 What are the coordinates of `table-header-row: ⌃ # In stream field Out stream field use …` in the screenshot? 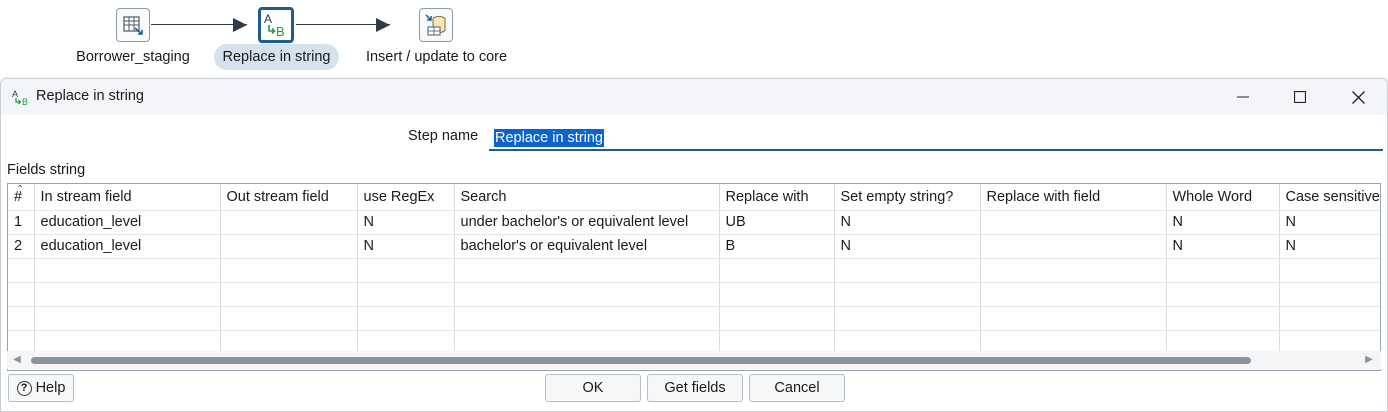 It's located at (694, 197).